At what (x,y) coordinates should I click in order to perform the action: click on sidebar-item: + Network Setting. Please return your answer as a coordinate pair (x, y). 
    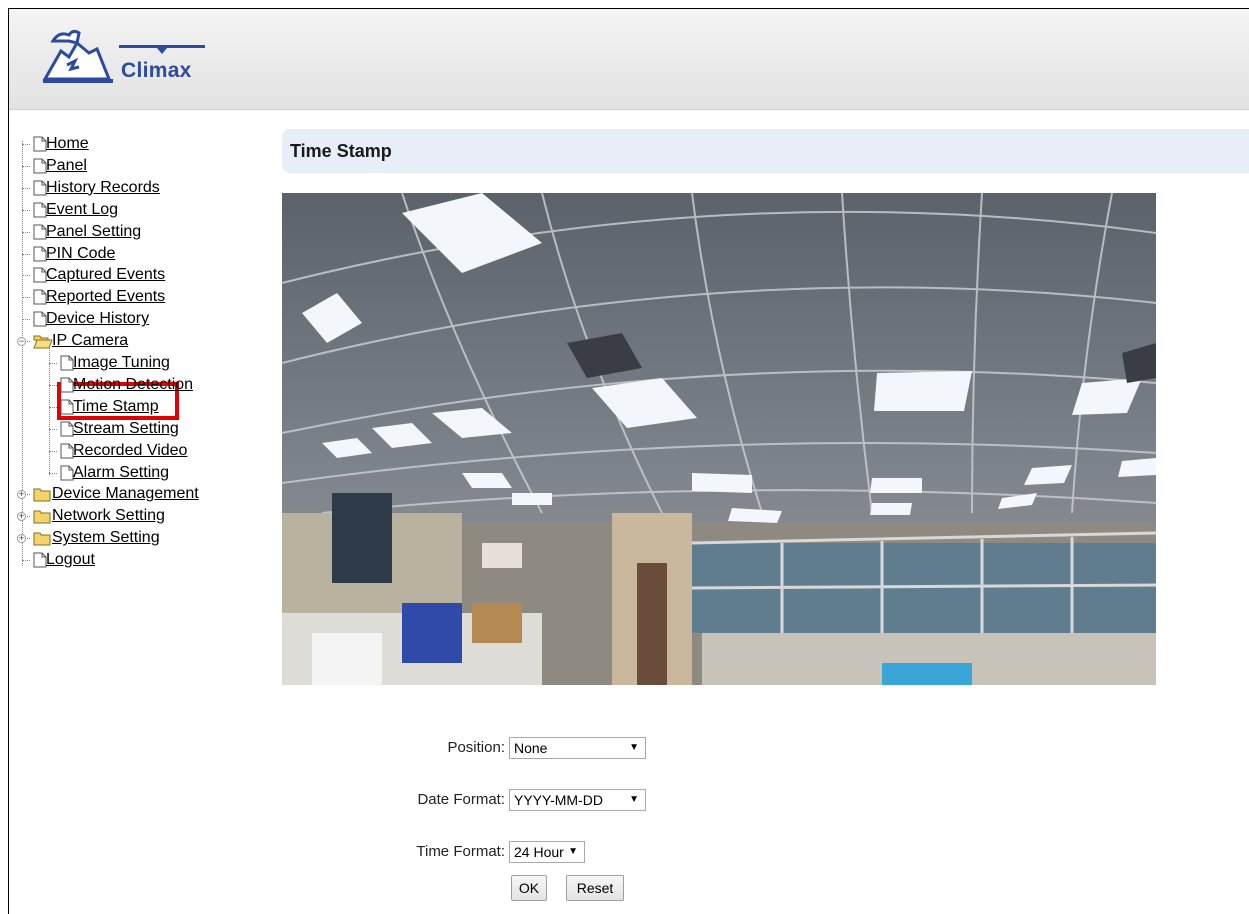
    Looking at the image, I should click on (139, 516).